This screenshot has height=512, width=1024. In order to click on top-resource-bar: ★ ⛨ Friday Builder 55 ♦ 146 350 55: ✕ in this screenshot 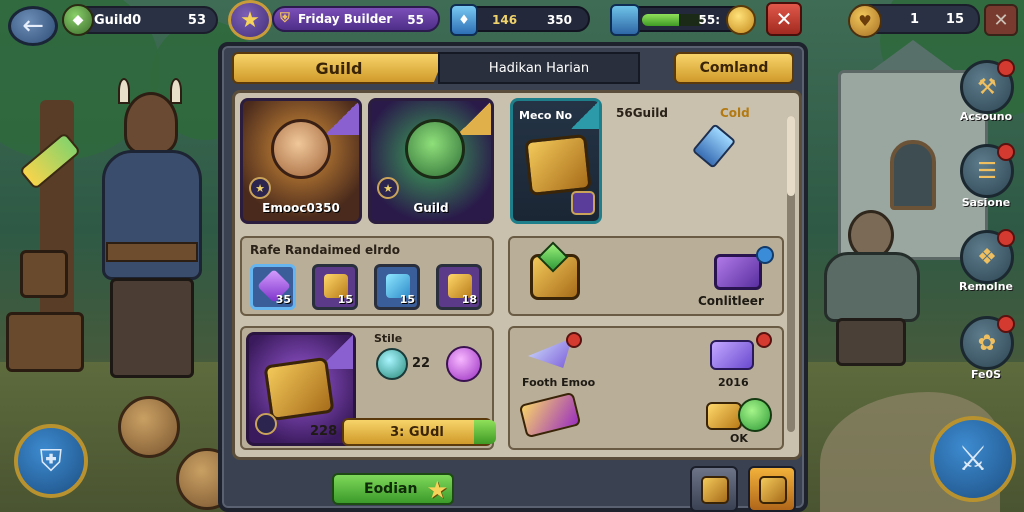, I will do `click(516, 20)`.